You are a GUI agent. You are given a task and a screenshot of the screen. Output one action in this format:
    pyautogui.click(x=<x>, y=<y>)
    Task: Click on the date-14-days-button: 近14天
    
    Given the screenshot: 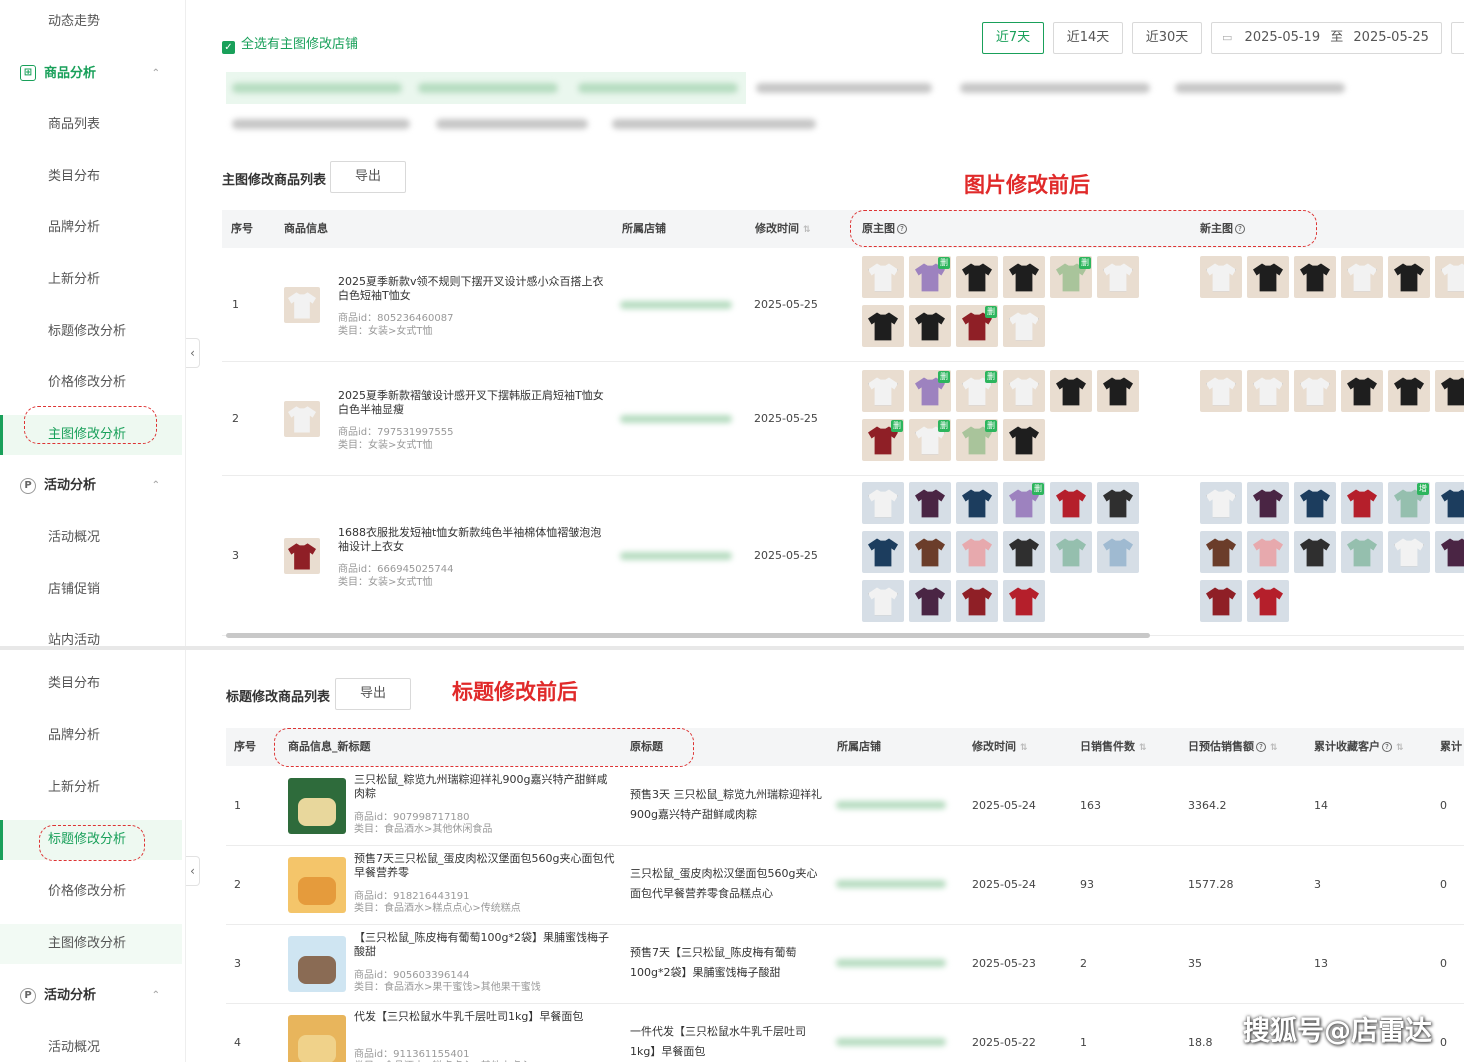 What is the action you would take?
    pyautogui.click(x=1088, y=38)
    